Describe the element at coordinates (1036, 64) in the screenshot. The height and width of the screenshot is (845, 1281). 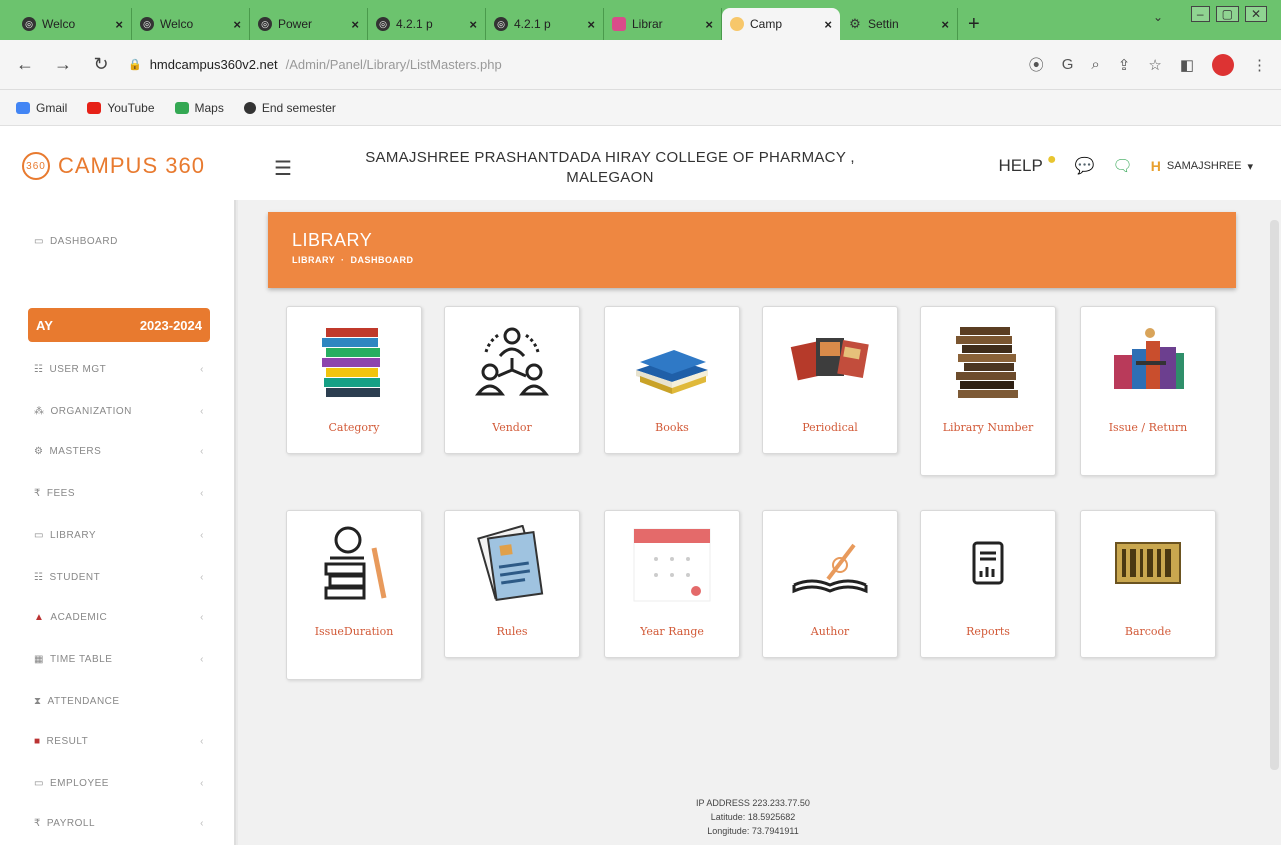
I see `location-icon: ⦿` at that location.